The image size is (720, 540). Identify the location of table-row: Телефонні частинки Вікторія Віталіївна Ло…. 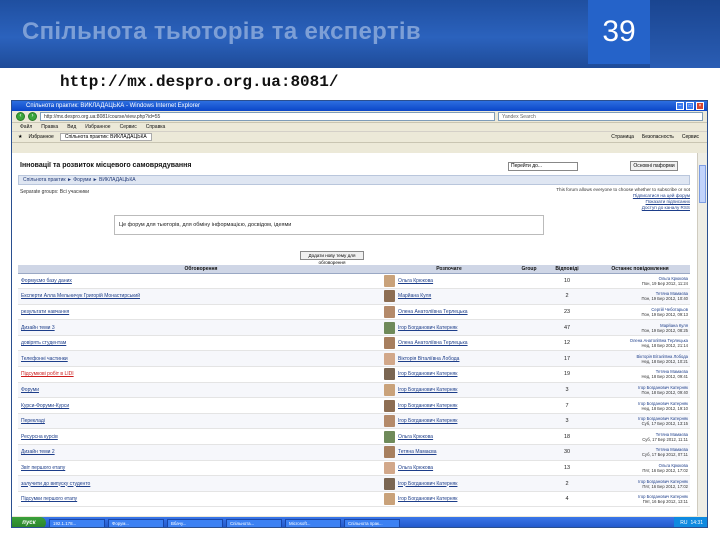
(354, 359).